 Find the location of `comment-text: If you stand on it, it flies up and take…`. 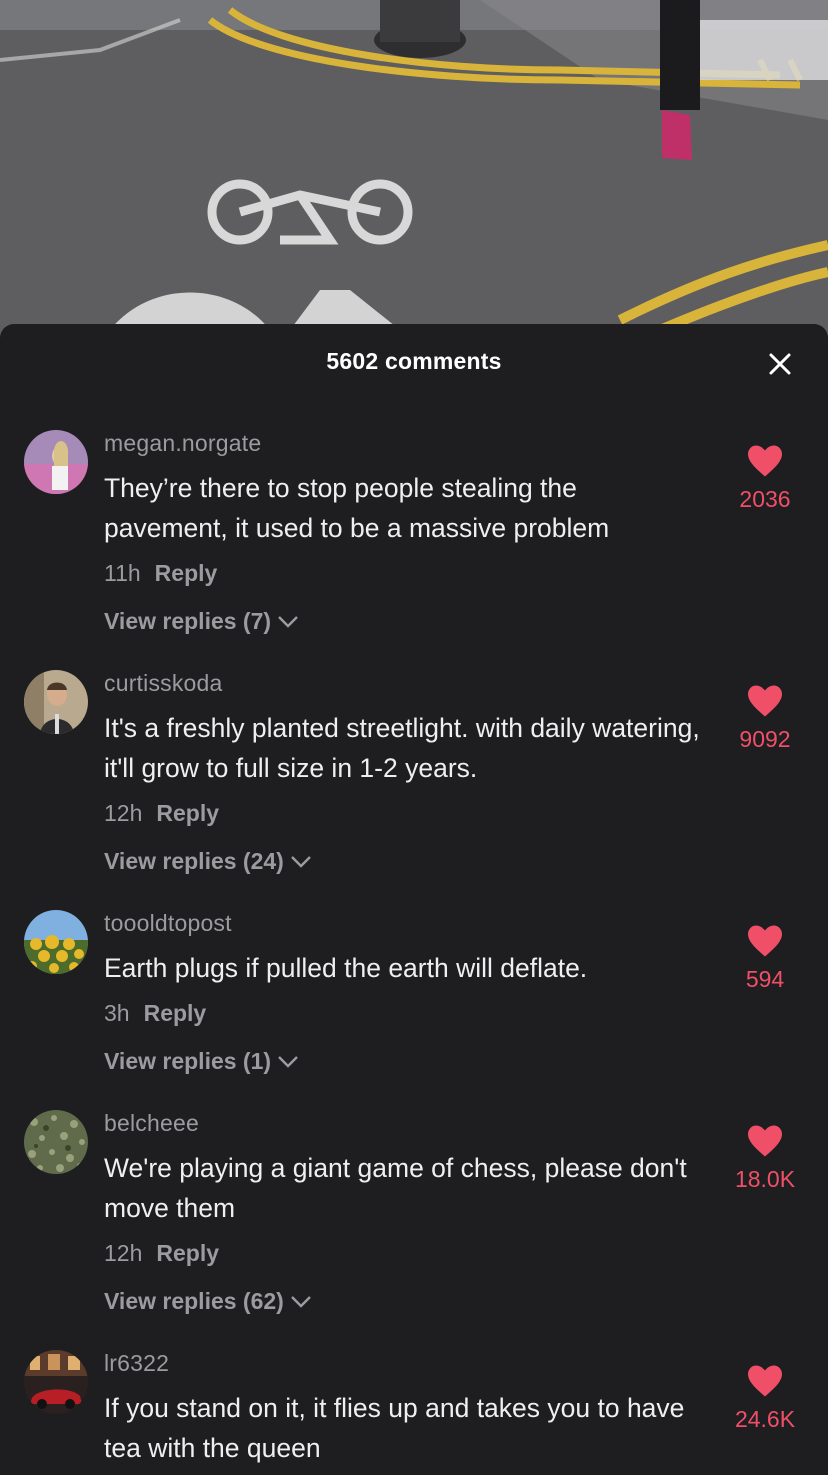

comment-text: If you stand on it, it flies up and take… is located at coordinates (394, 1428).